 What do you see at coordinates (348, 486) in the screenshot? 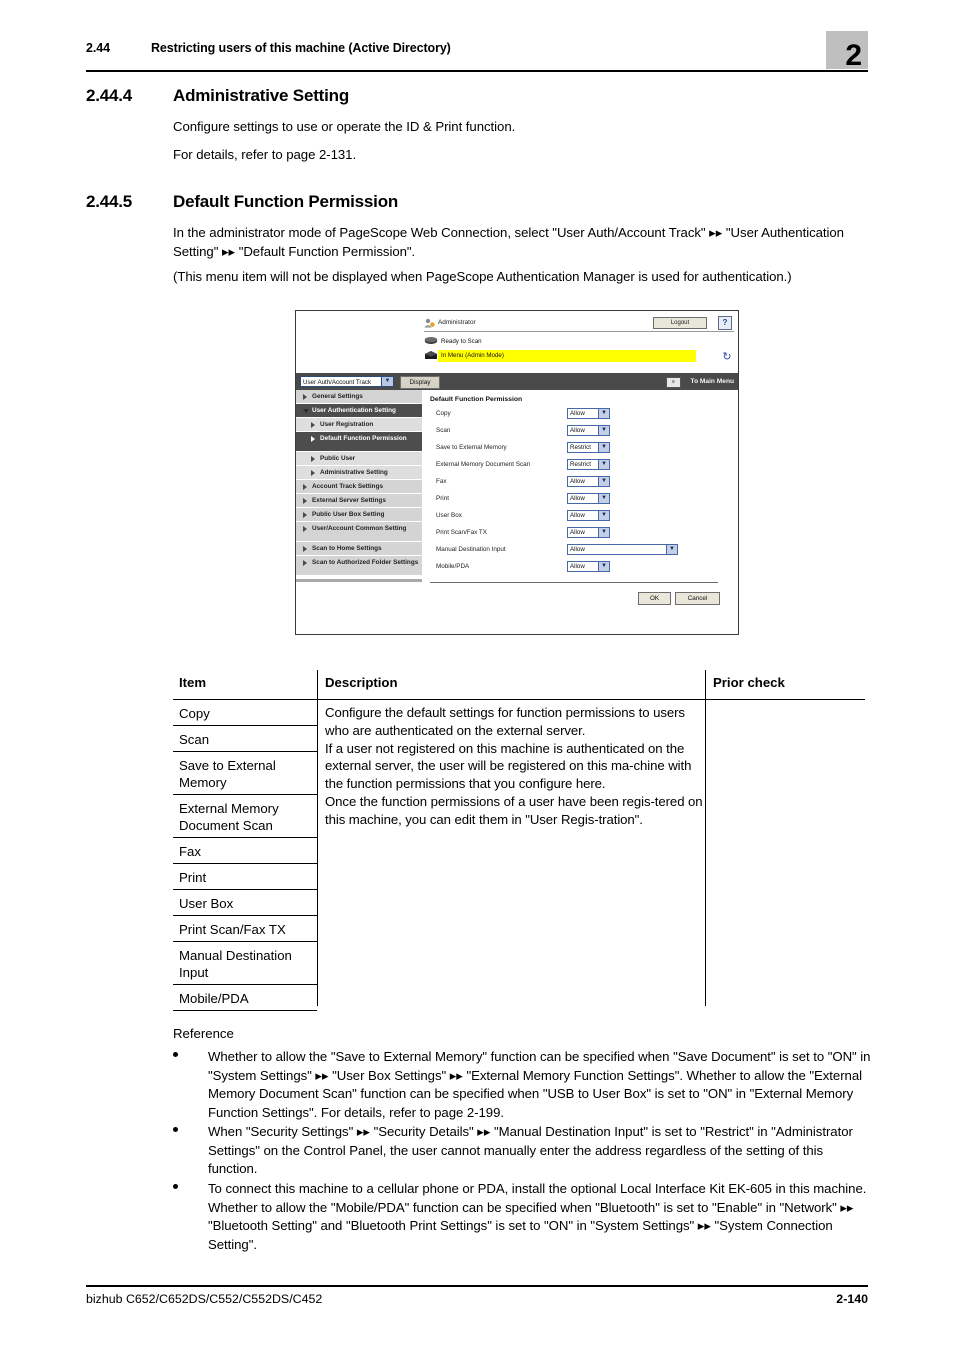
I see `sidebar-item-label: Account Track Settings` at bounding box center [348, 486].